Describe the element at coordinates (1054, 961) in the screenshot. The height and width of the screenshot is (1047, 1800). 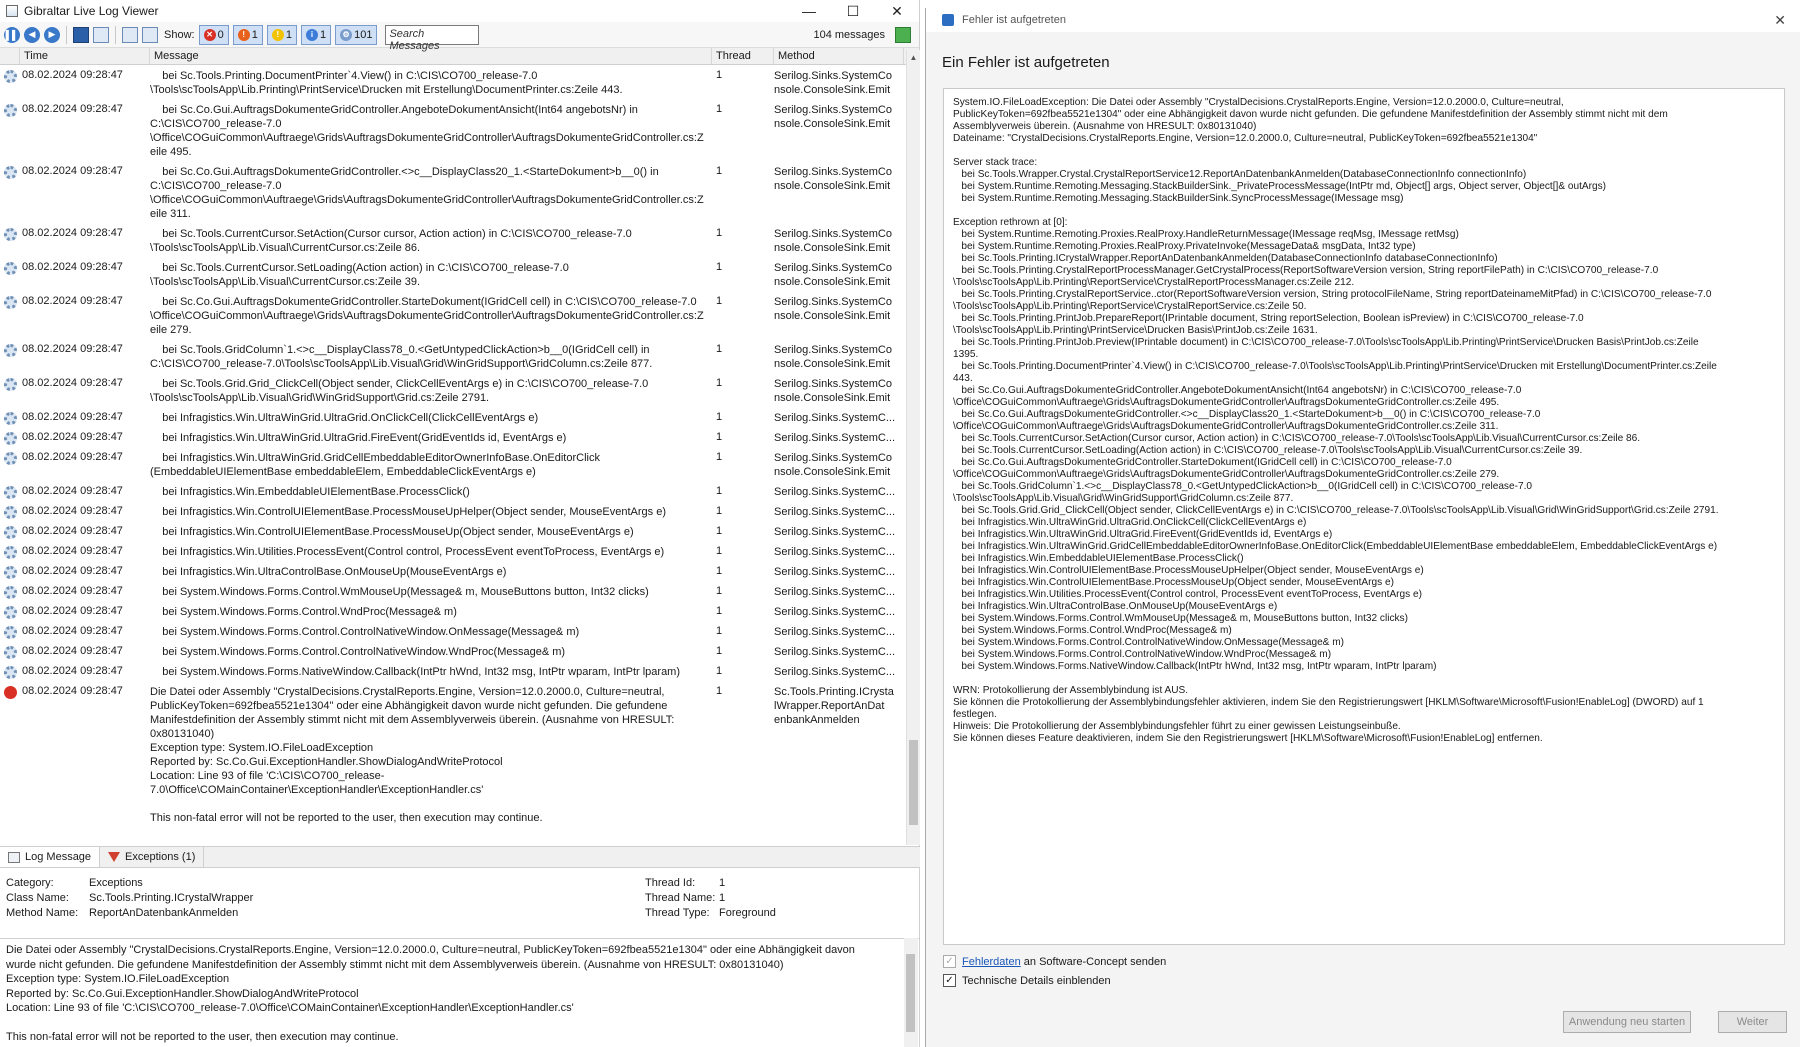
I see `send-error-data-checkbox: ✓ Fehlerdaten an Software-Concept senden` at that location.